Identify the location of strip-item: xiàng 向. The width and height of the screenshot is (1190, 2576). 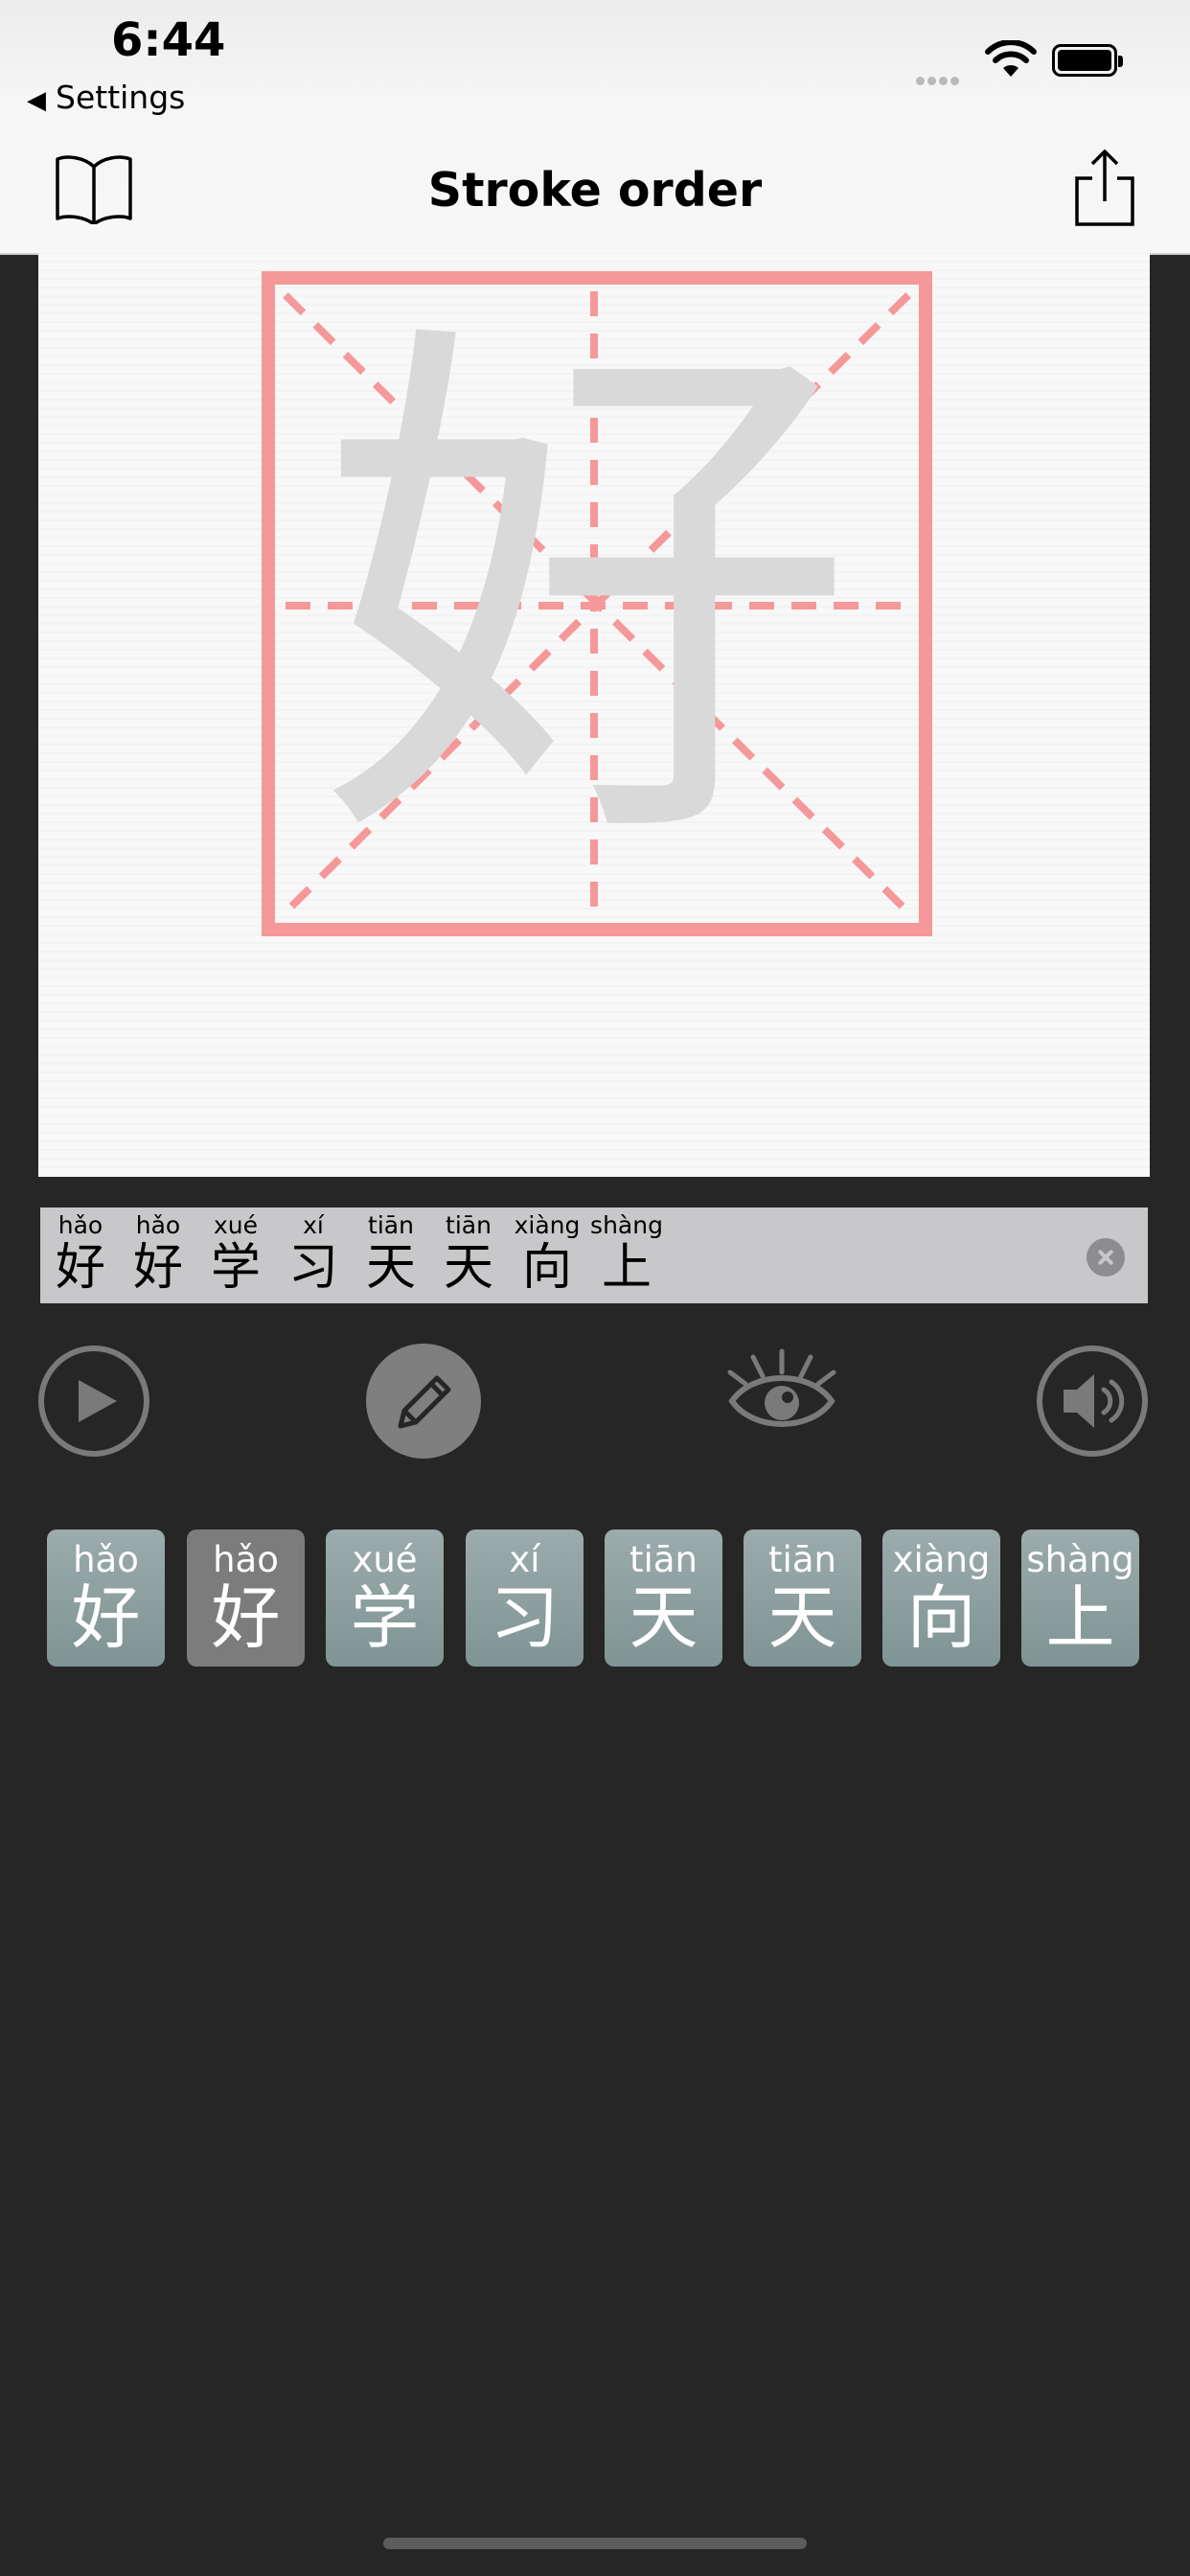
(547, 1253).